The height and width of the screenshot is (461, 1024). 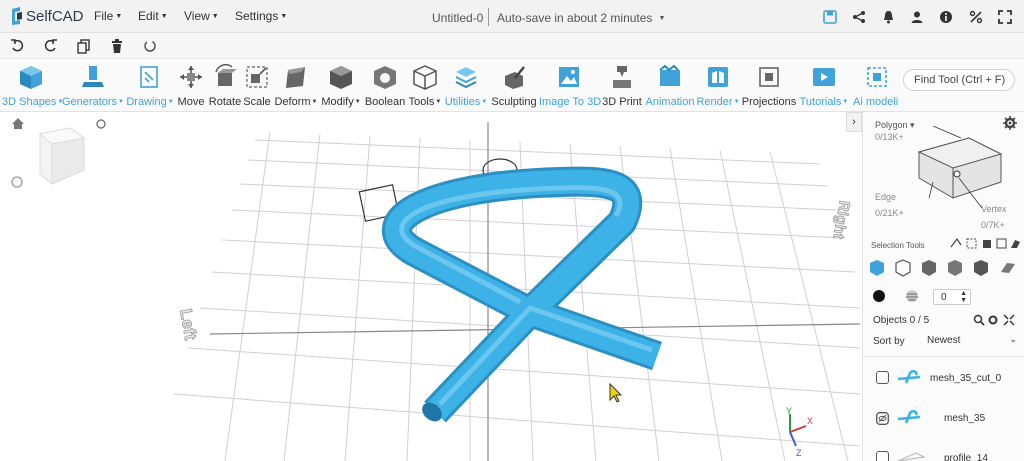 I want to click on projections-icon, so click(x=769, y=77).